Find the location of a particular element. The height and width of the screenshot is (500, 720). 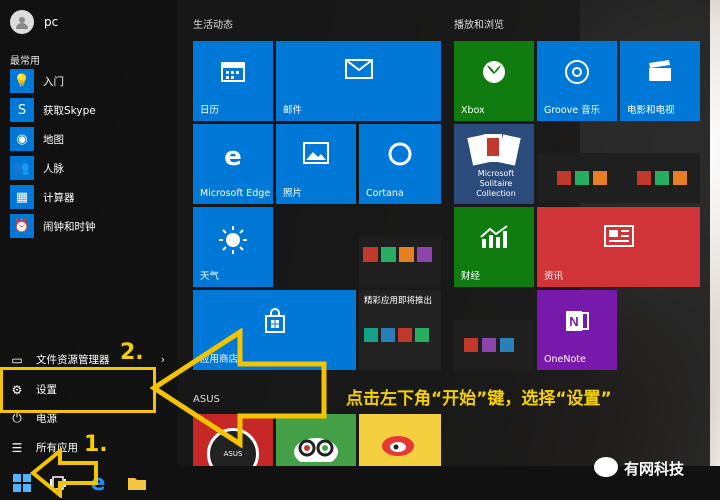

app-item: 👥 人脉 is located at coordinates (92, 168).